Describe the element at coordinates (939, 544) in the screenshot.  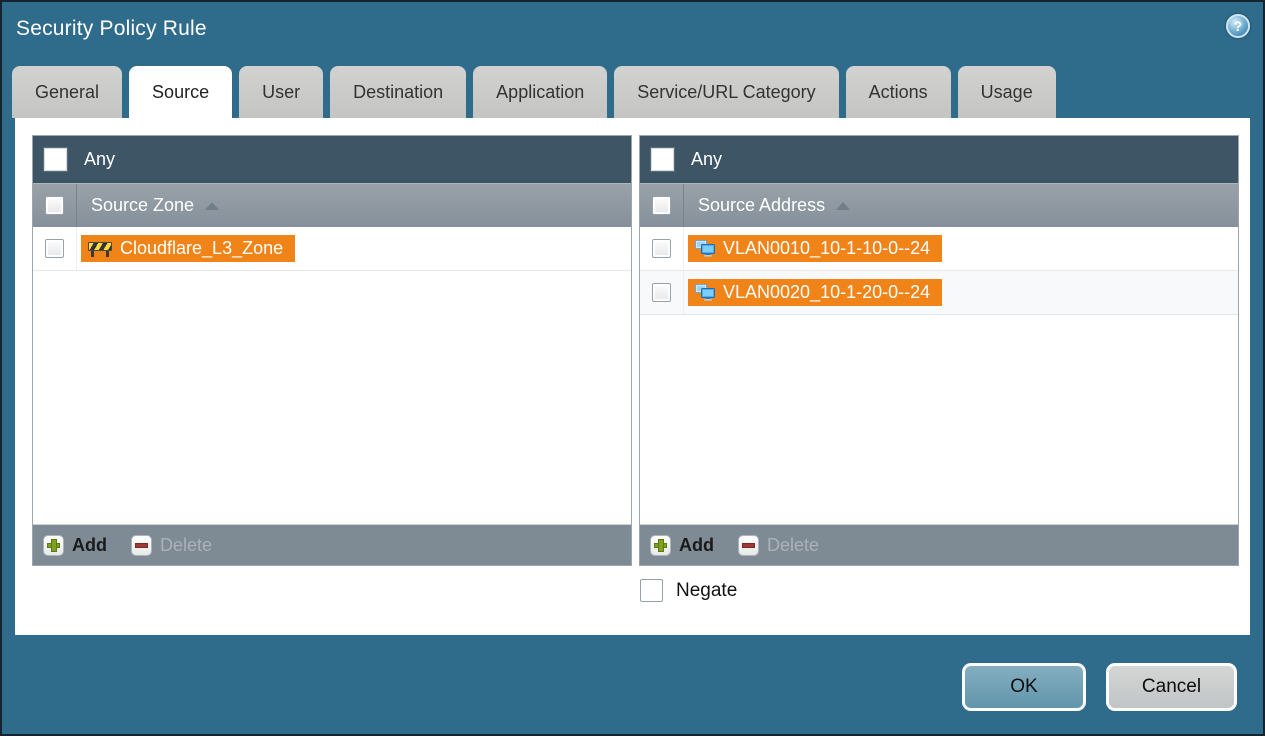
I see `source-address-footer: Add Delete` at that location.